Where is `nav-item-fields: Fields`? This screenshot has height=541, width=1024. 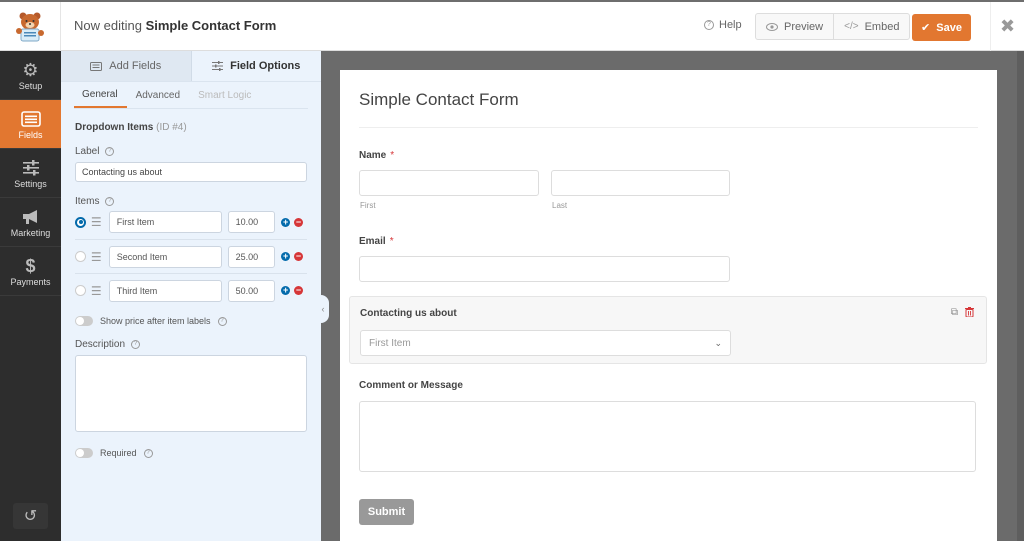 nav-item-fields: Fields is located at coordinates (30, 124).